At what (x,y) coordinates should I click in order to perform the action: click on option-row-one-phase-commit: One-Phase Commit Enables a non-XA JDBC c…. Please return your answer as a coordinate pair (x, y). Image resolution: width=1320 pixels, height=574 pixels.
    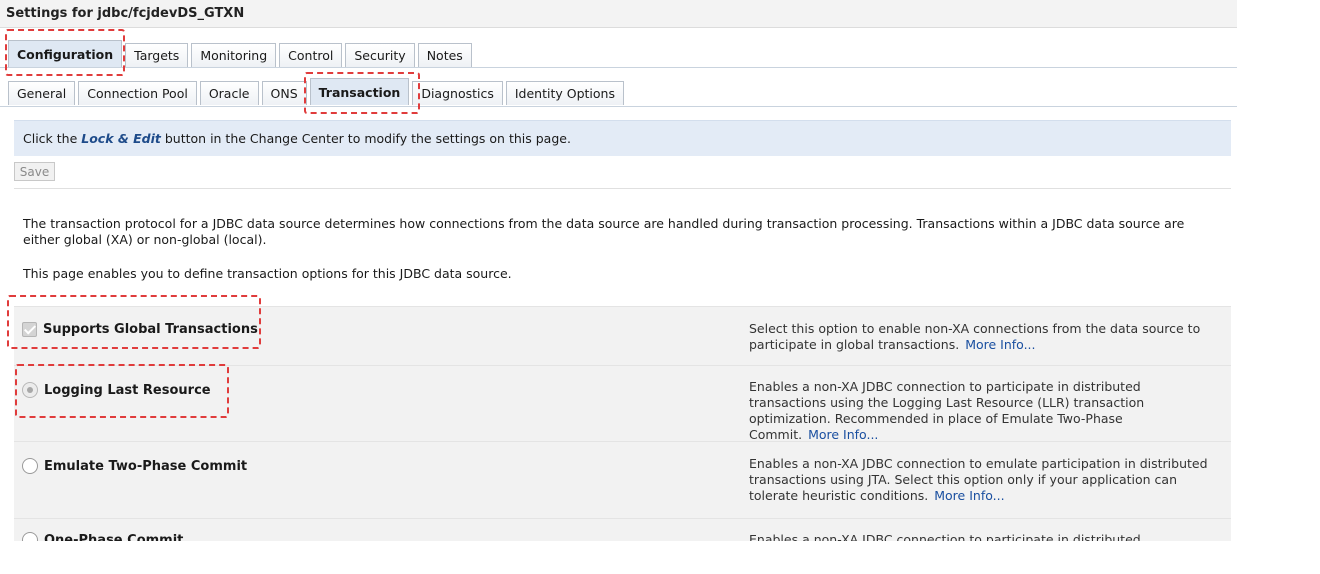
    Looking at the image, I should click on (622, 529).